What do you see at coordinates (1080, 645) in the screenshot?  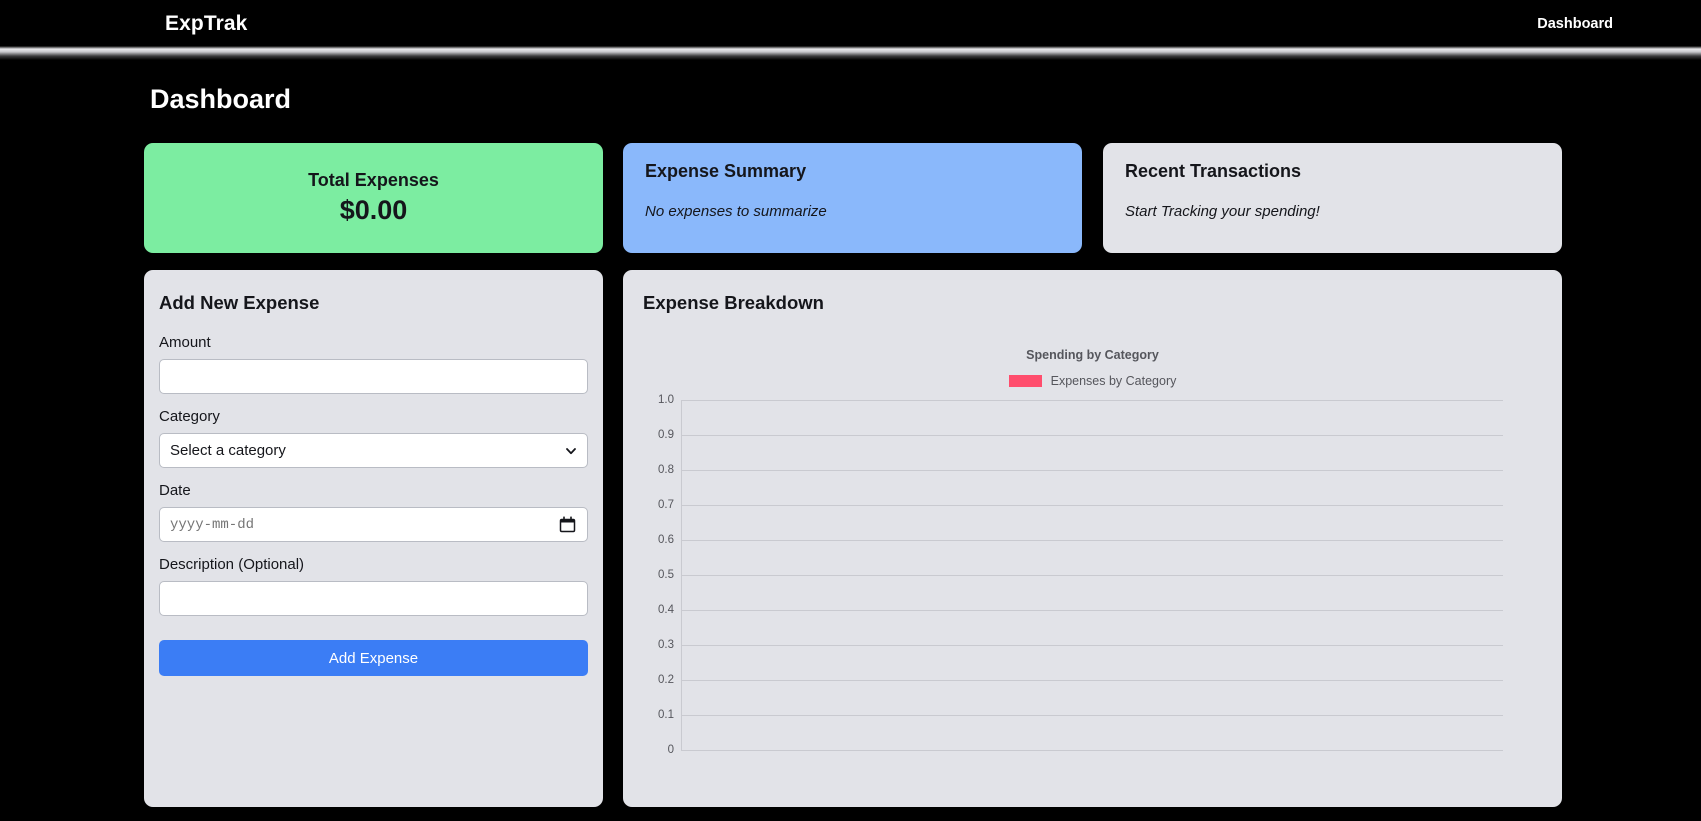 I see `chart-gridline: 0.3` at bounding box center [1080, 645].